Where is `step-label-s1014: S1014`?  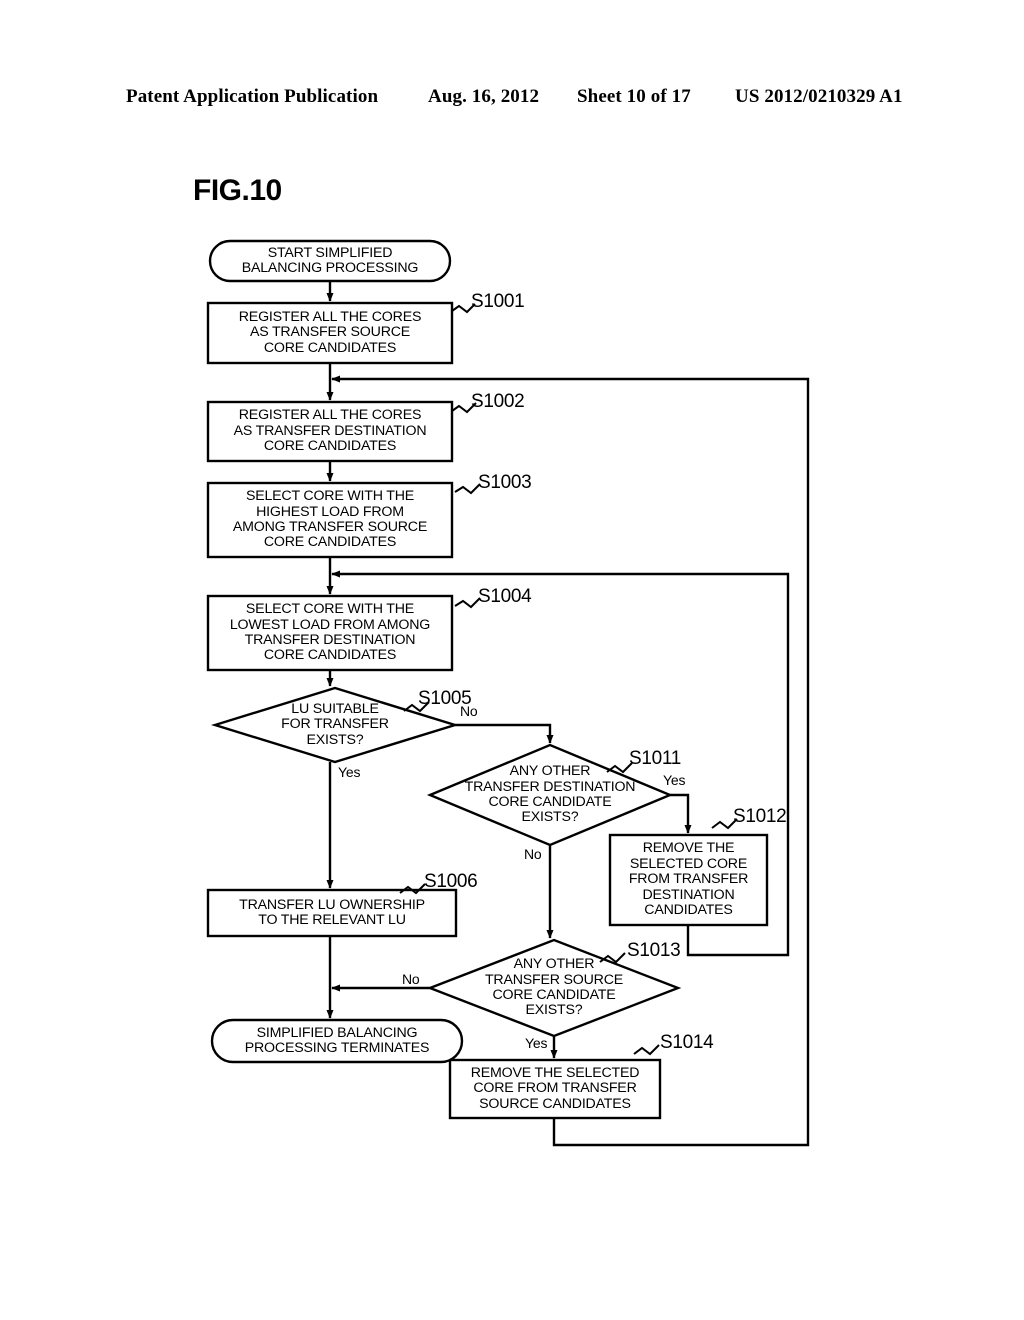
step-label-s1014: S1014 is located at coordinates (687, 1042).